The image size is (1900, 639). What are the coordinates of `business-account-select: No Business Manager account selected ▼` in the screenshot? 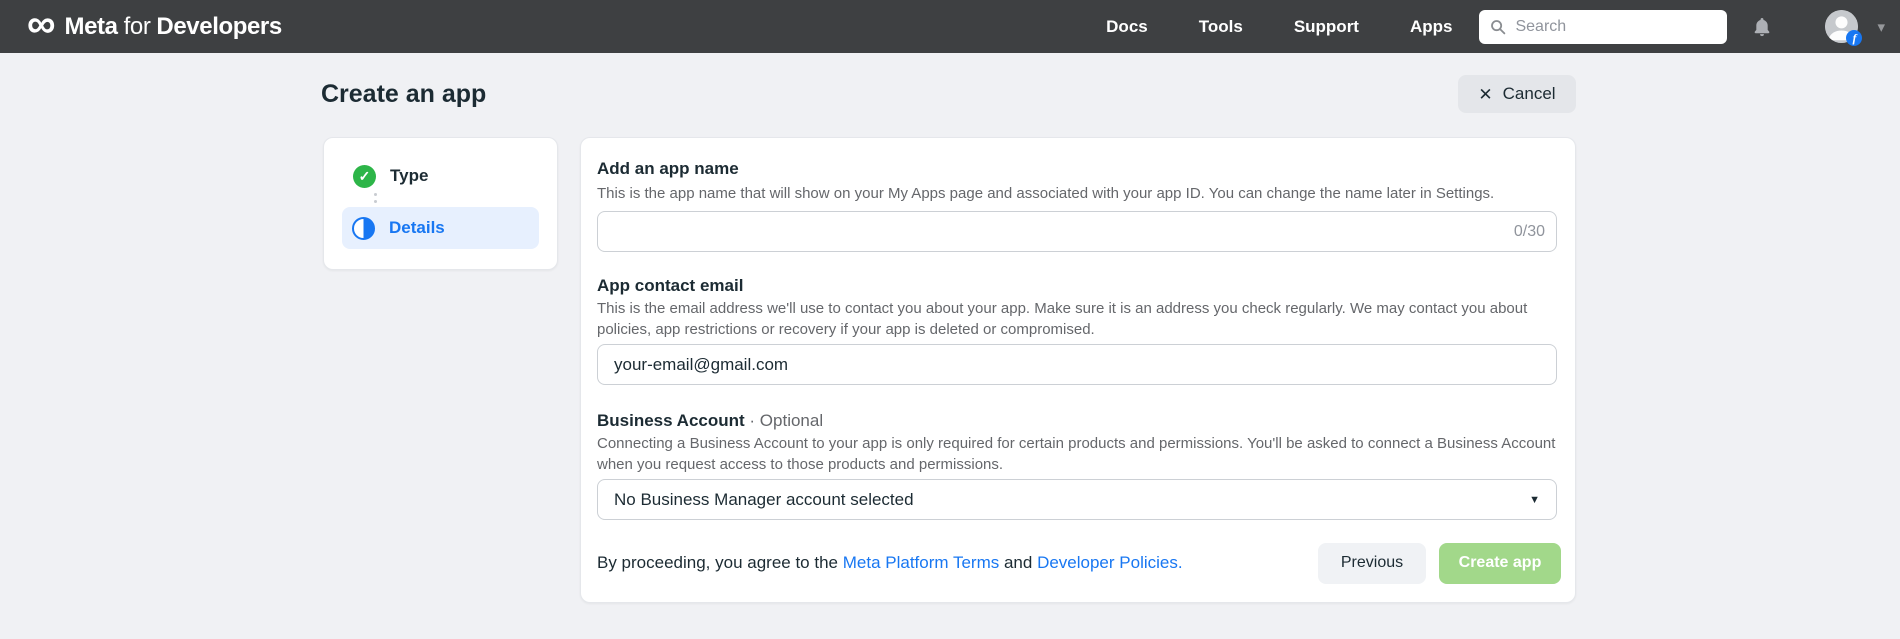 It's located at (1077, 499).